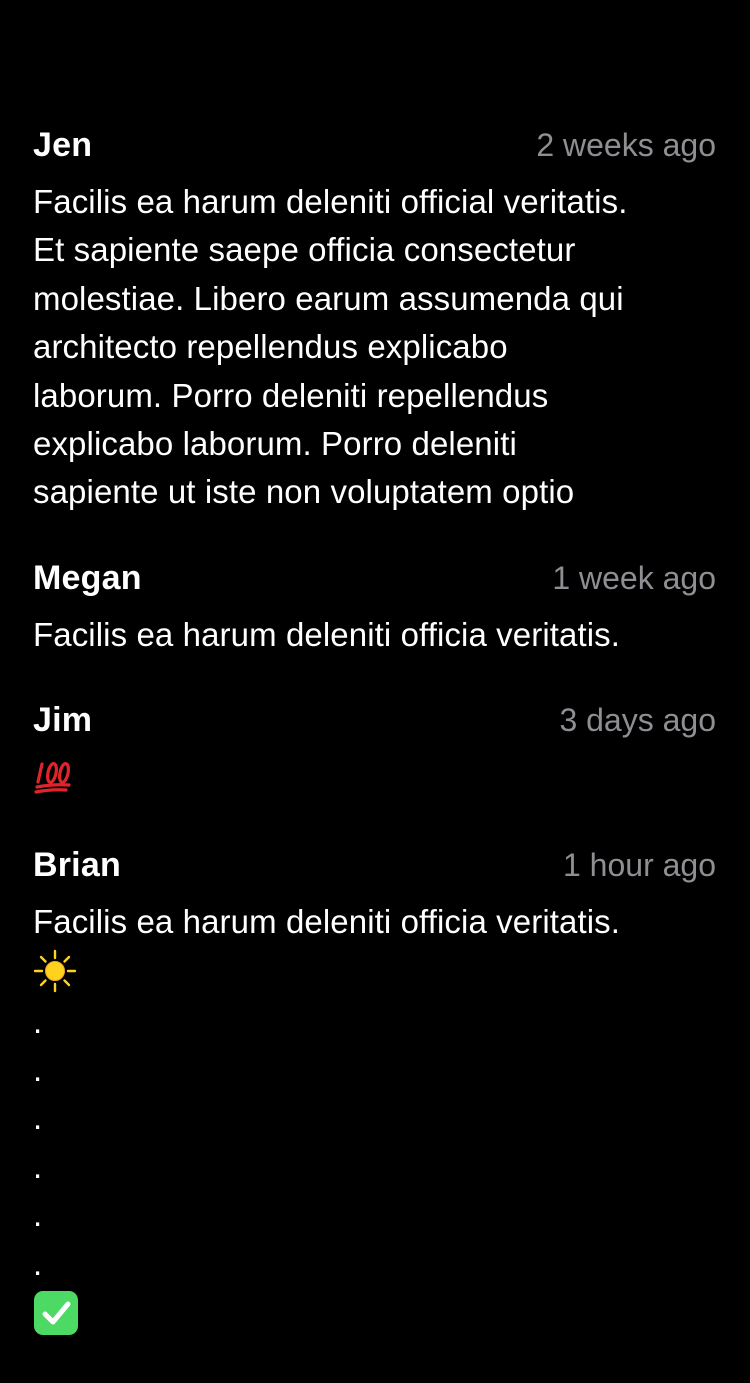 The width and height of the screenshot is (750, 1383). Describe the element at coordinates (87, 578) in the screenshot. I see `comment-author: Megan` at that location.